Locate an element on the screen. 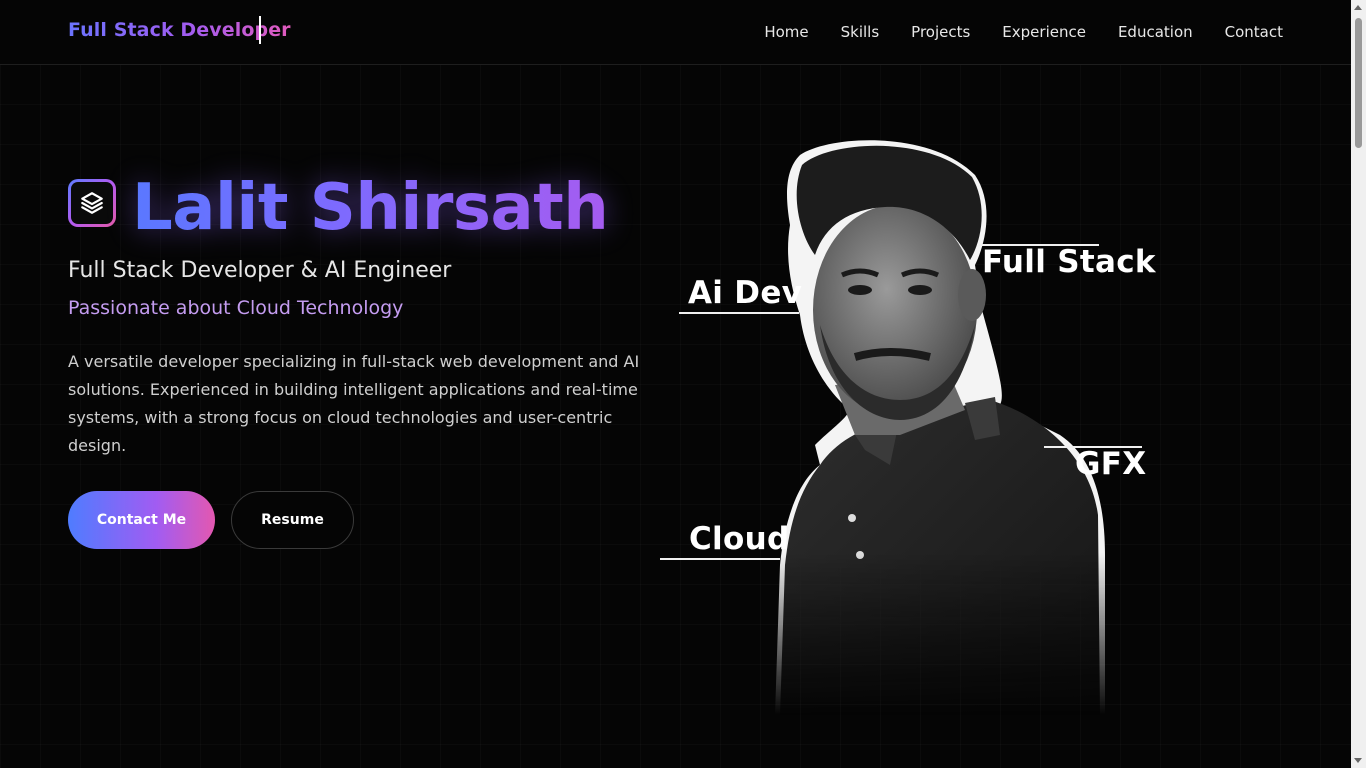 The image size is (1366, 768). nav-link-projects: Projects is located at coordinates (940, 32).